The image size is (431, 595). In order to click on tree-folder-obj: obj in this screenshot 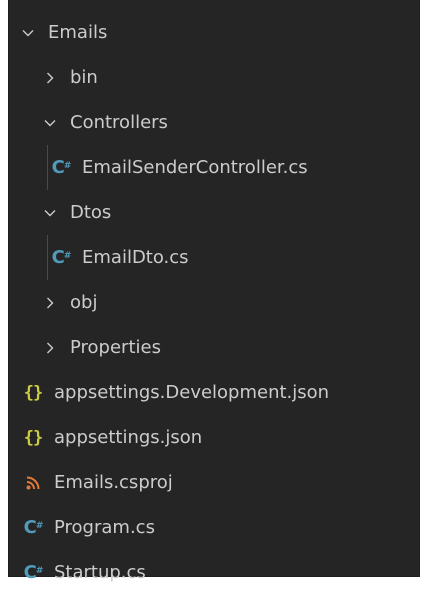, I will do `click(214, 302)`.